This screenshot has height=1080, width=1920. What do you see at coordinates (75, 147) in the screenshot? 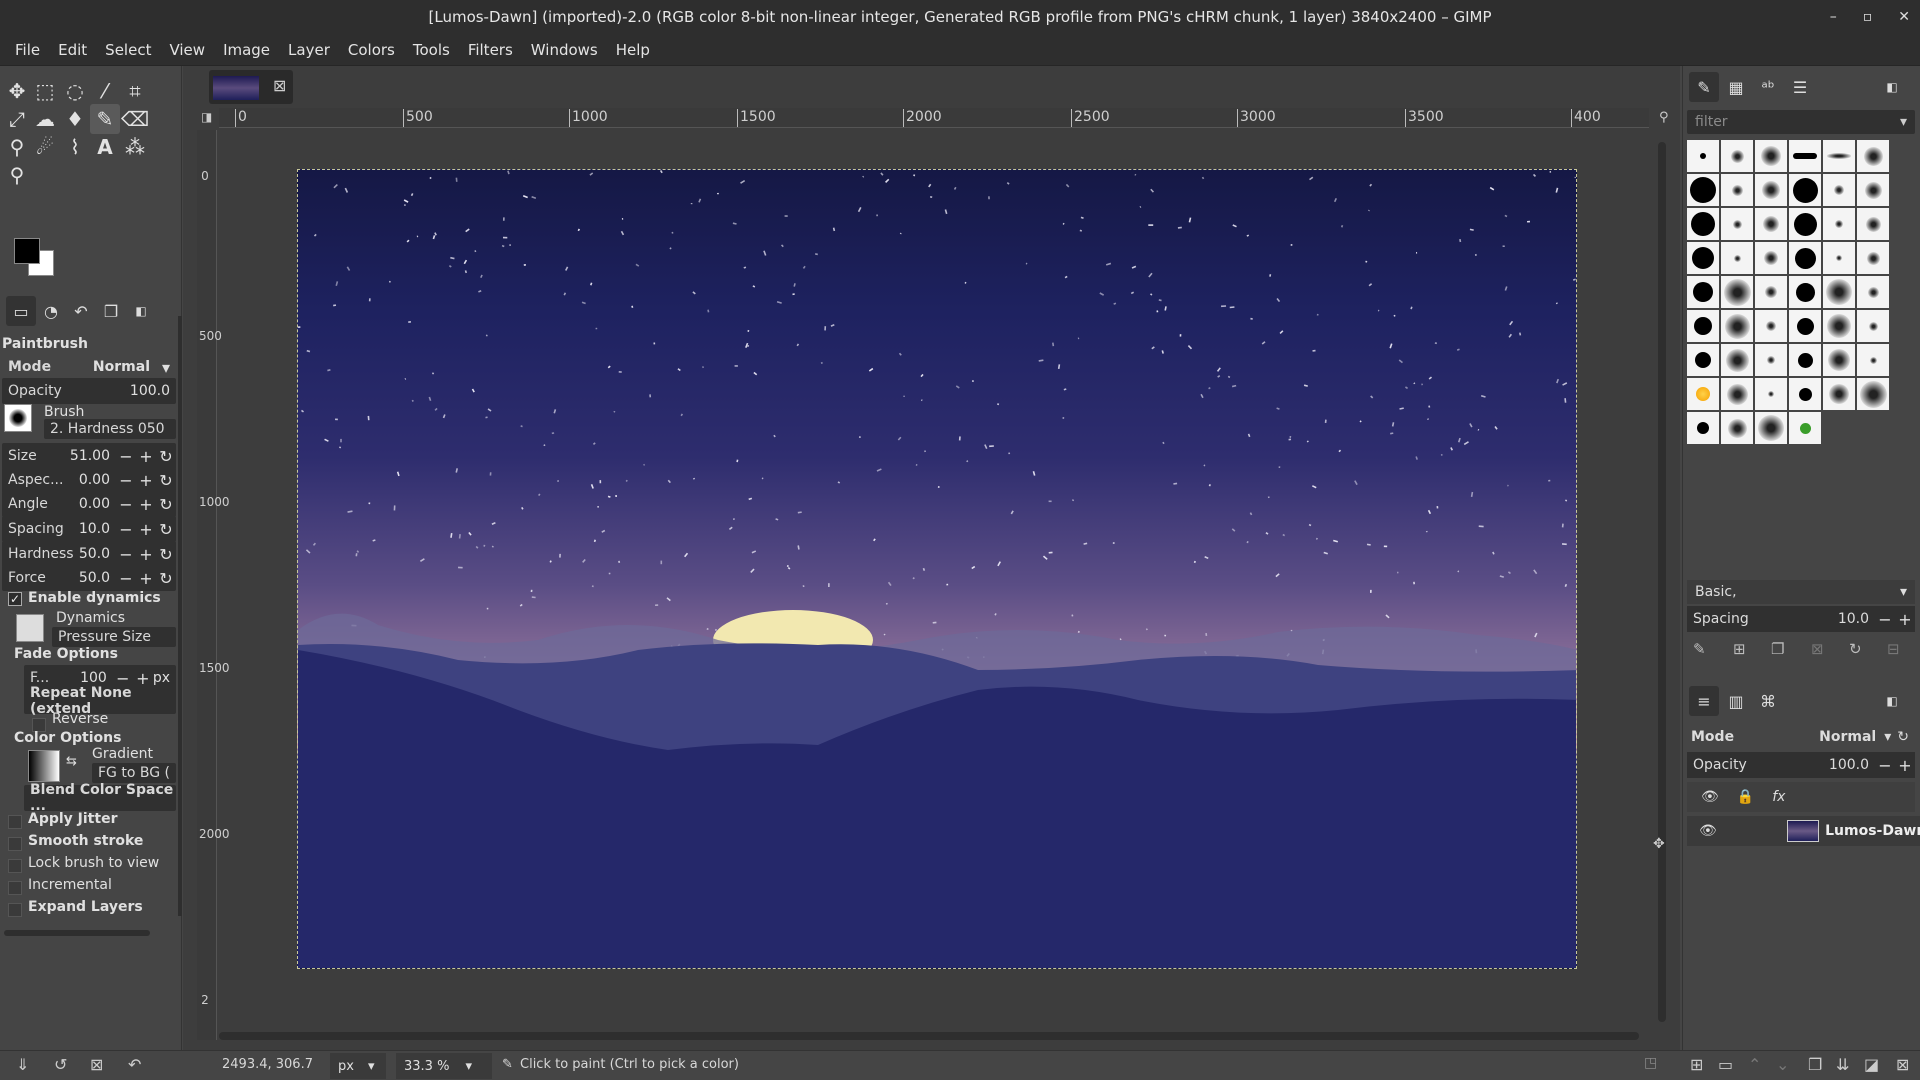
I see `paths-tool-icon: ⌇` at bounding box center [75, 147].